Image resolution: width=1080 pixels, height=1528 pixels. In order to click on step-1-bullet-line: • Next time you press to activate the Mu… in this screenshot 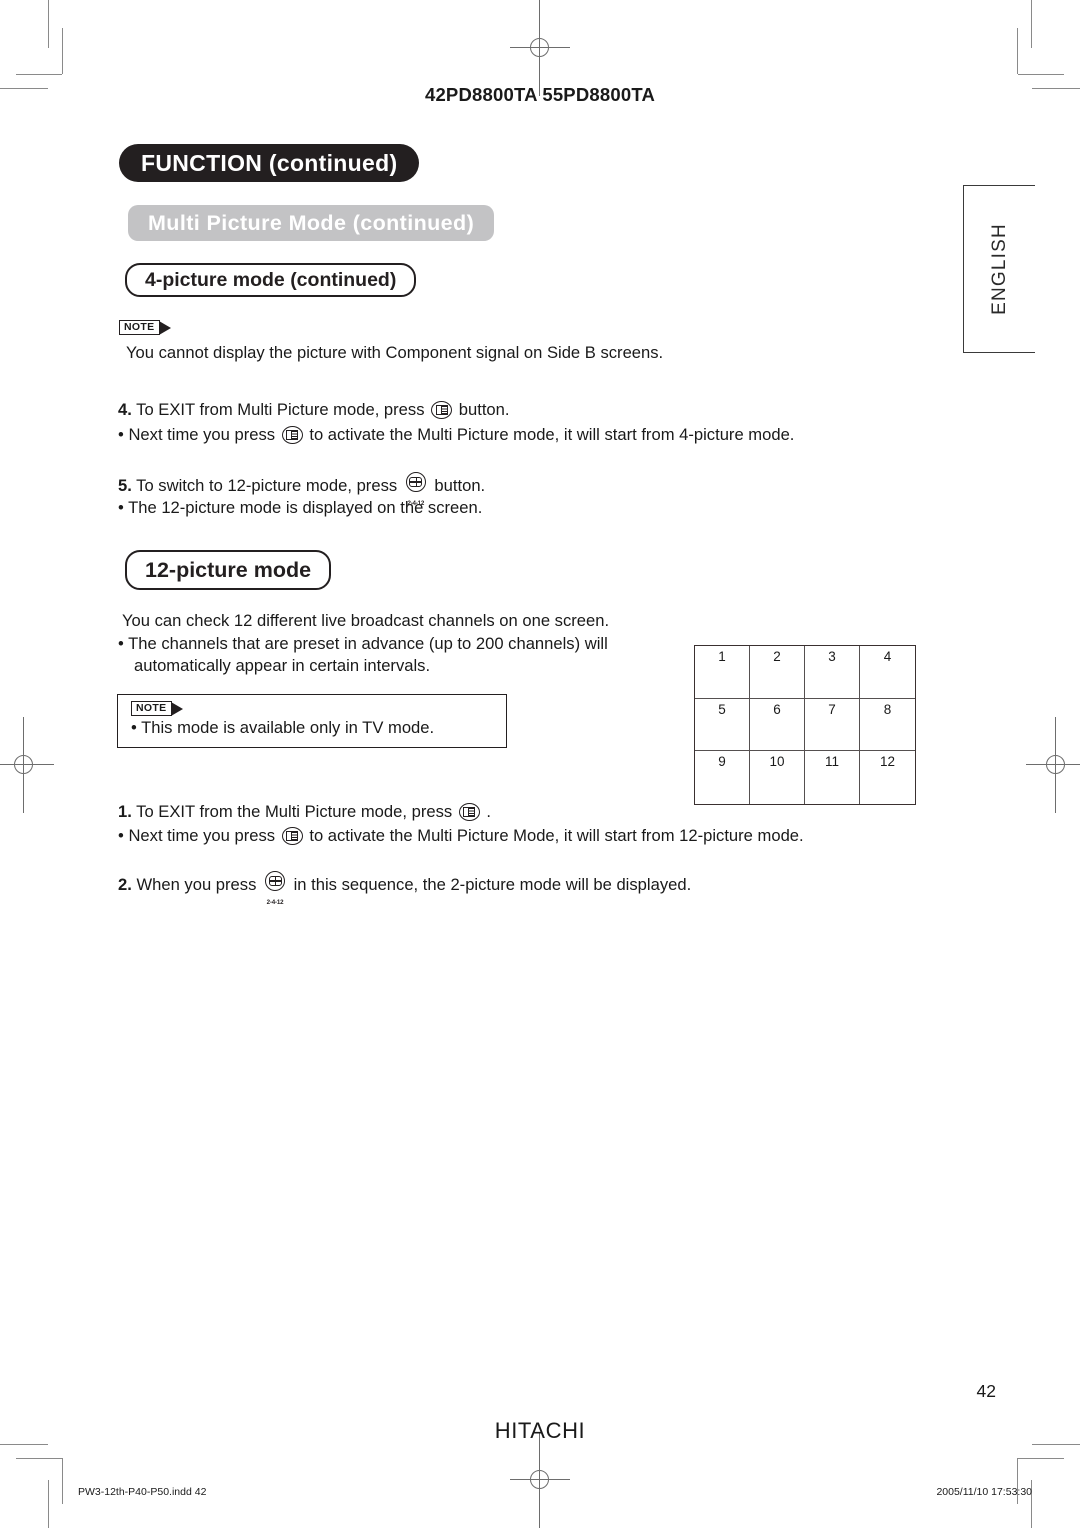, I will do `click(461, 835)`.